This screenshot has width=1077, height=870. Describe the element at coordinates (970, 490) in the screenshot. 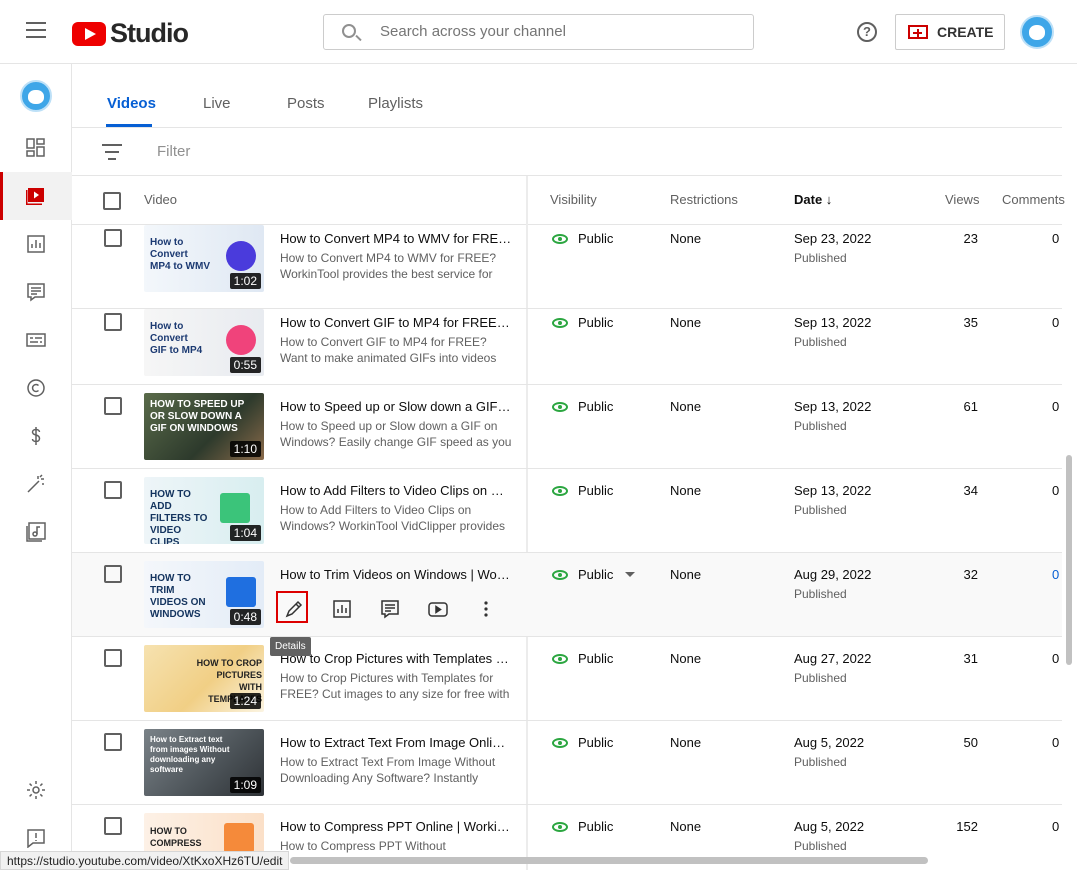

I see `views-cell: 34` at that location.